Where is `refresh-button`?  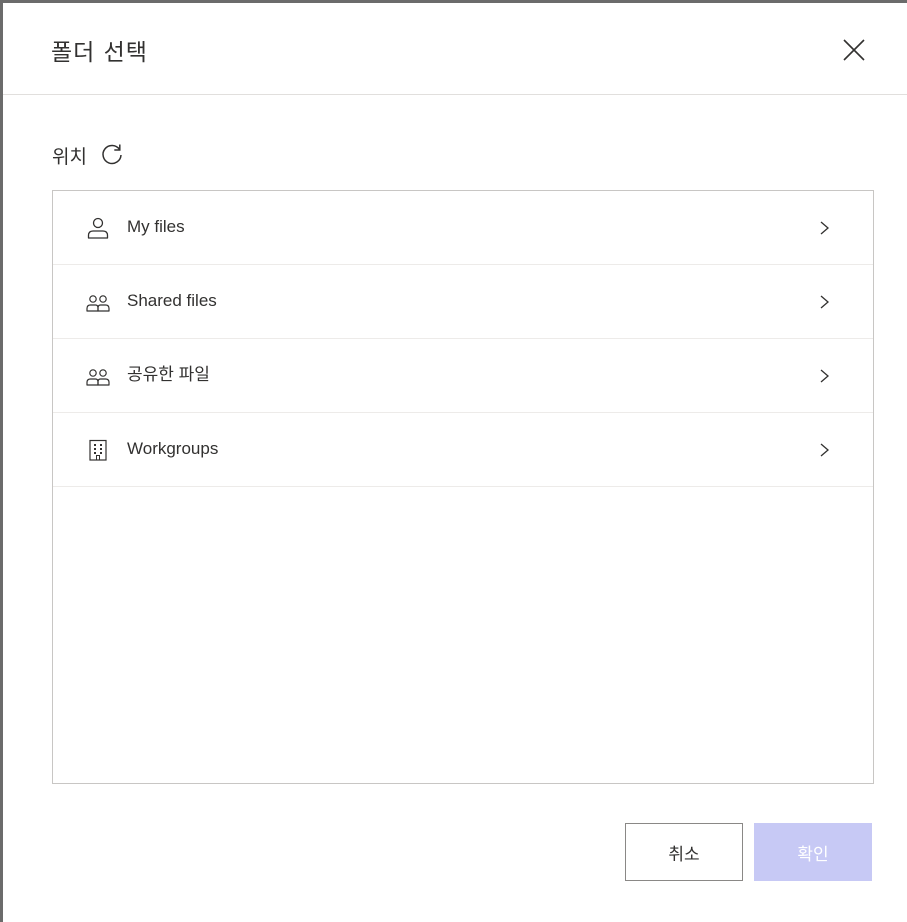
refresh-button is located at coordinates (112, 155).